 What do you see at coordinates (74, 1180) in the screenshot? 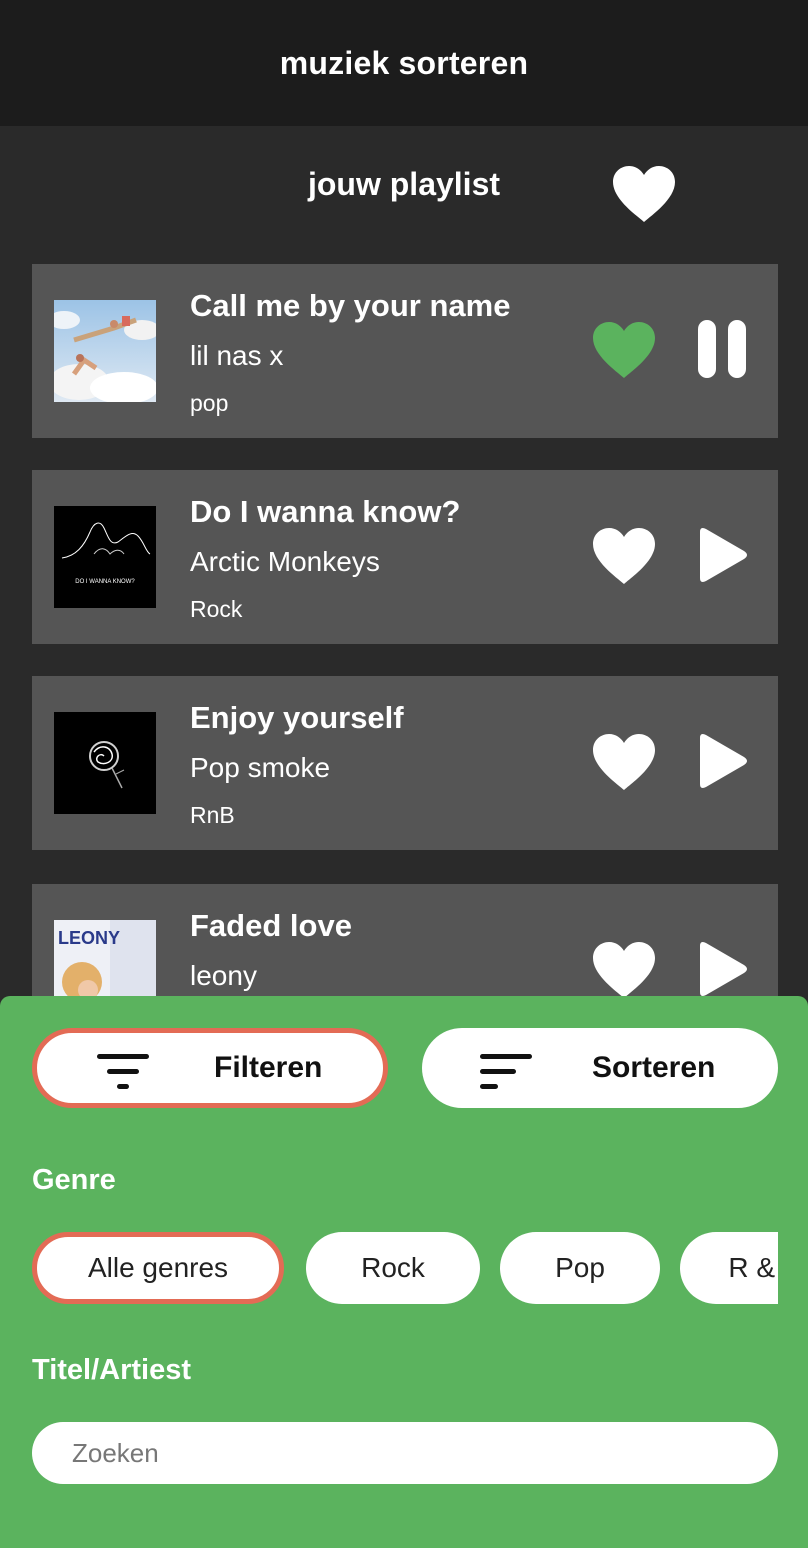
I see `genre-label: Genre` at bounding box center [74, 1180].